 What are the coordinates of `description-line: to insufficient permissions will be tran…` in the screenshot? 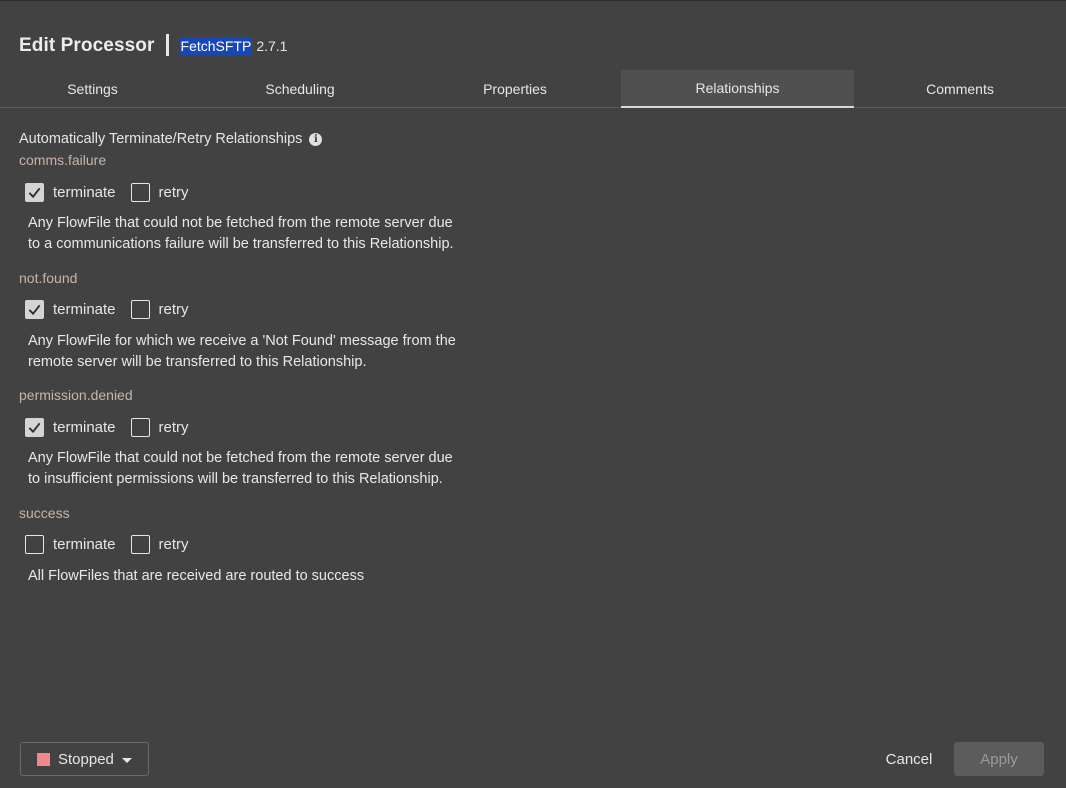 It's located at (235, 479).